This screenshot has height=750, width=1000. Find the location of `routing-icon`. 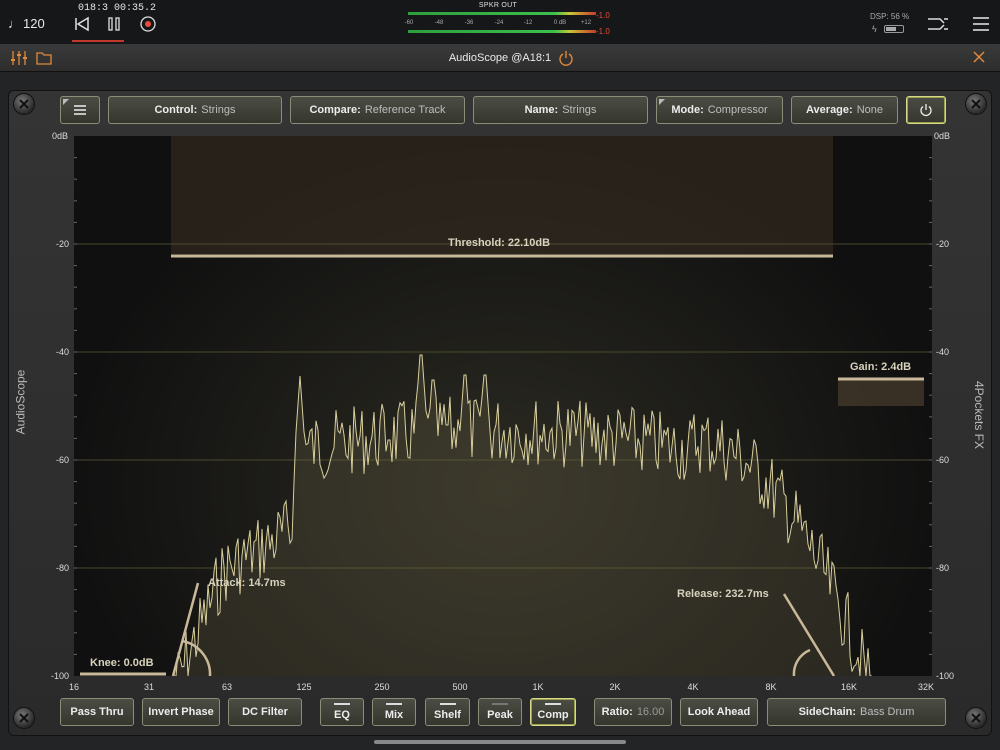

routing-icon is located at coordinates (938, 24).